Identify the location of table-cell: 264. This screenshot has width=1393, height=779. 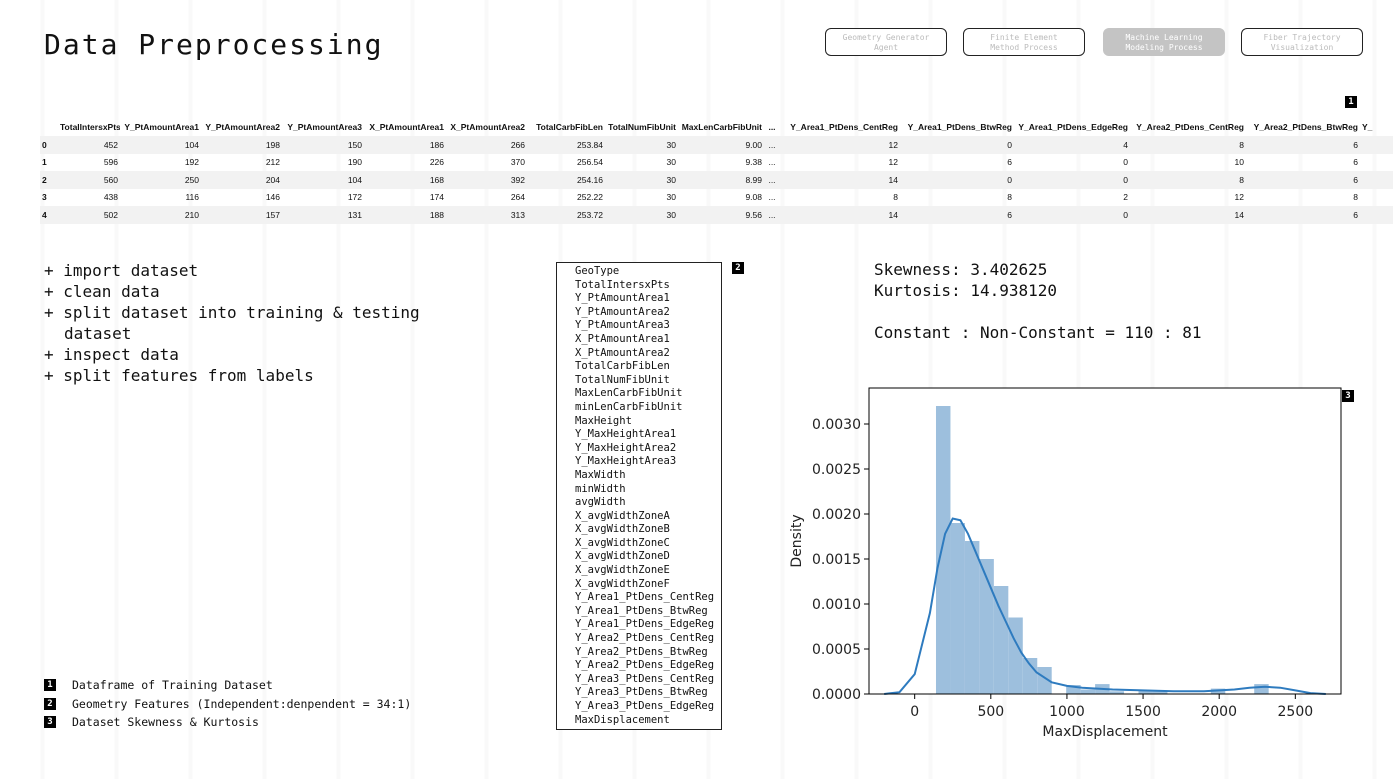
(517, 197).